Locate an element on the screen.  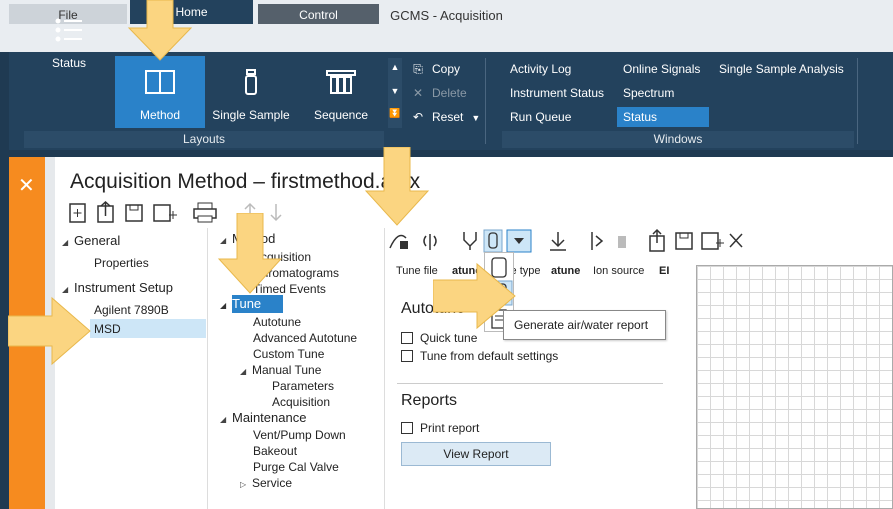
instrument-status-item: Instrument Status is located at coordinates (557, 93).